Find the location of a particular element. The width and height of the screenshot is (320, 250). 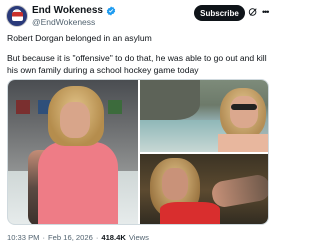

author-display-name: End Wokeness is located at coordinates (67, 10).